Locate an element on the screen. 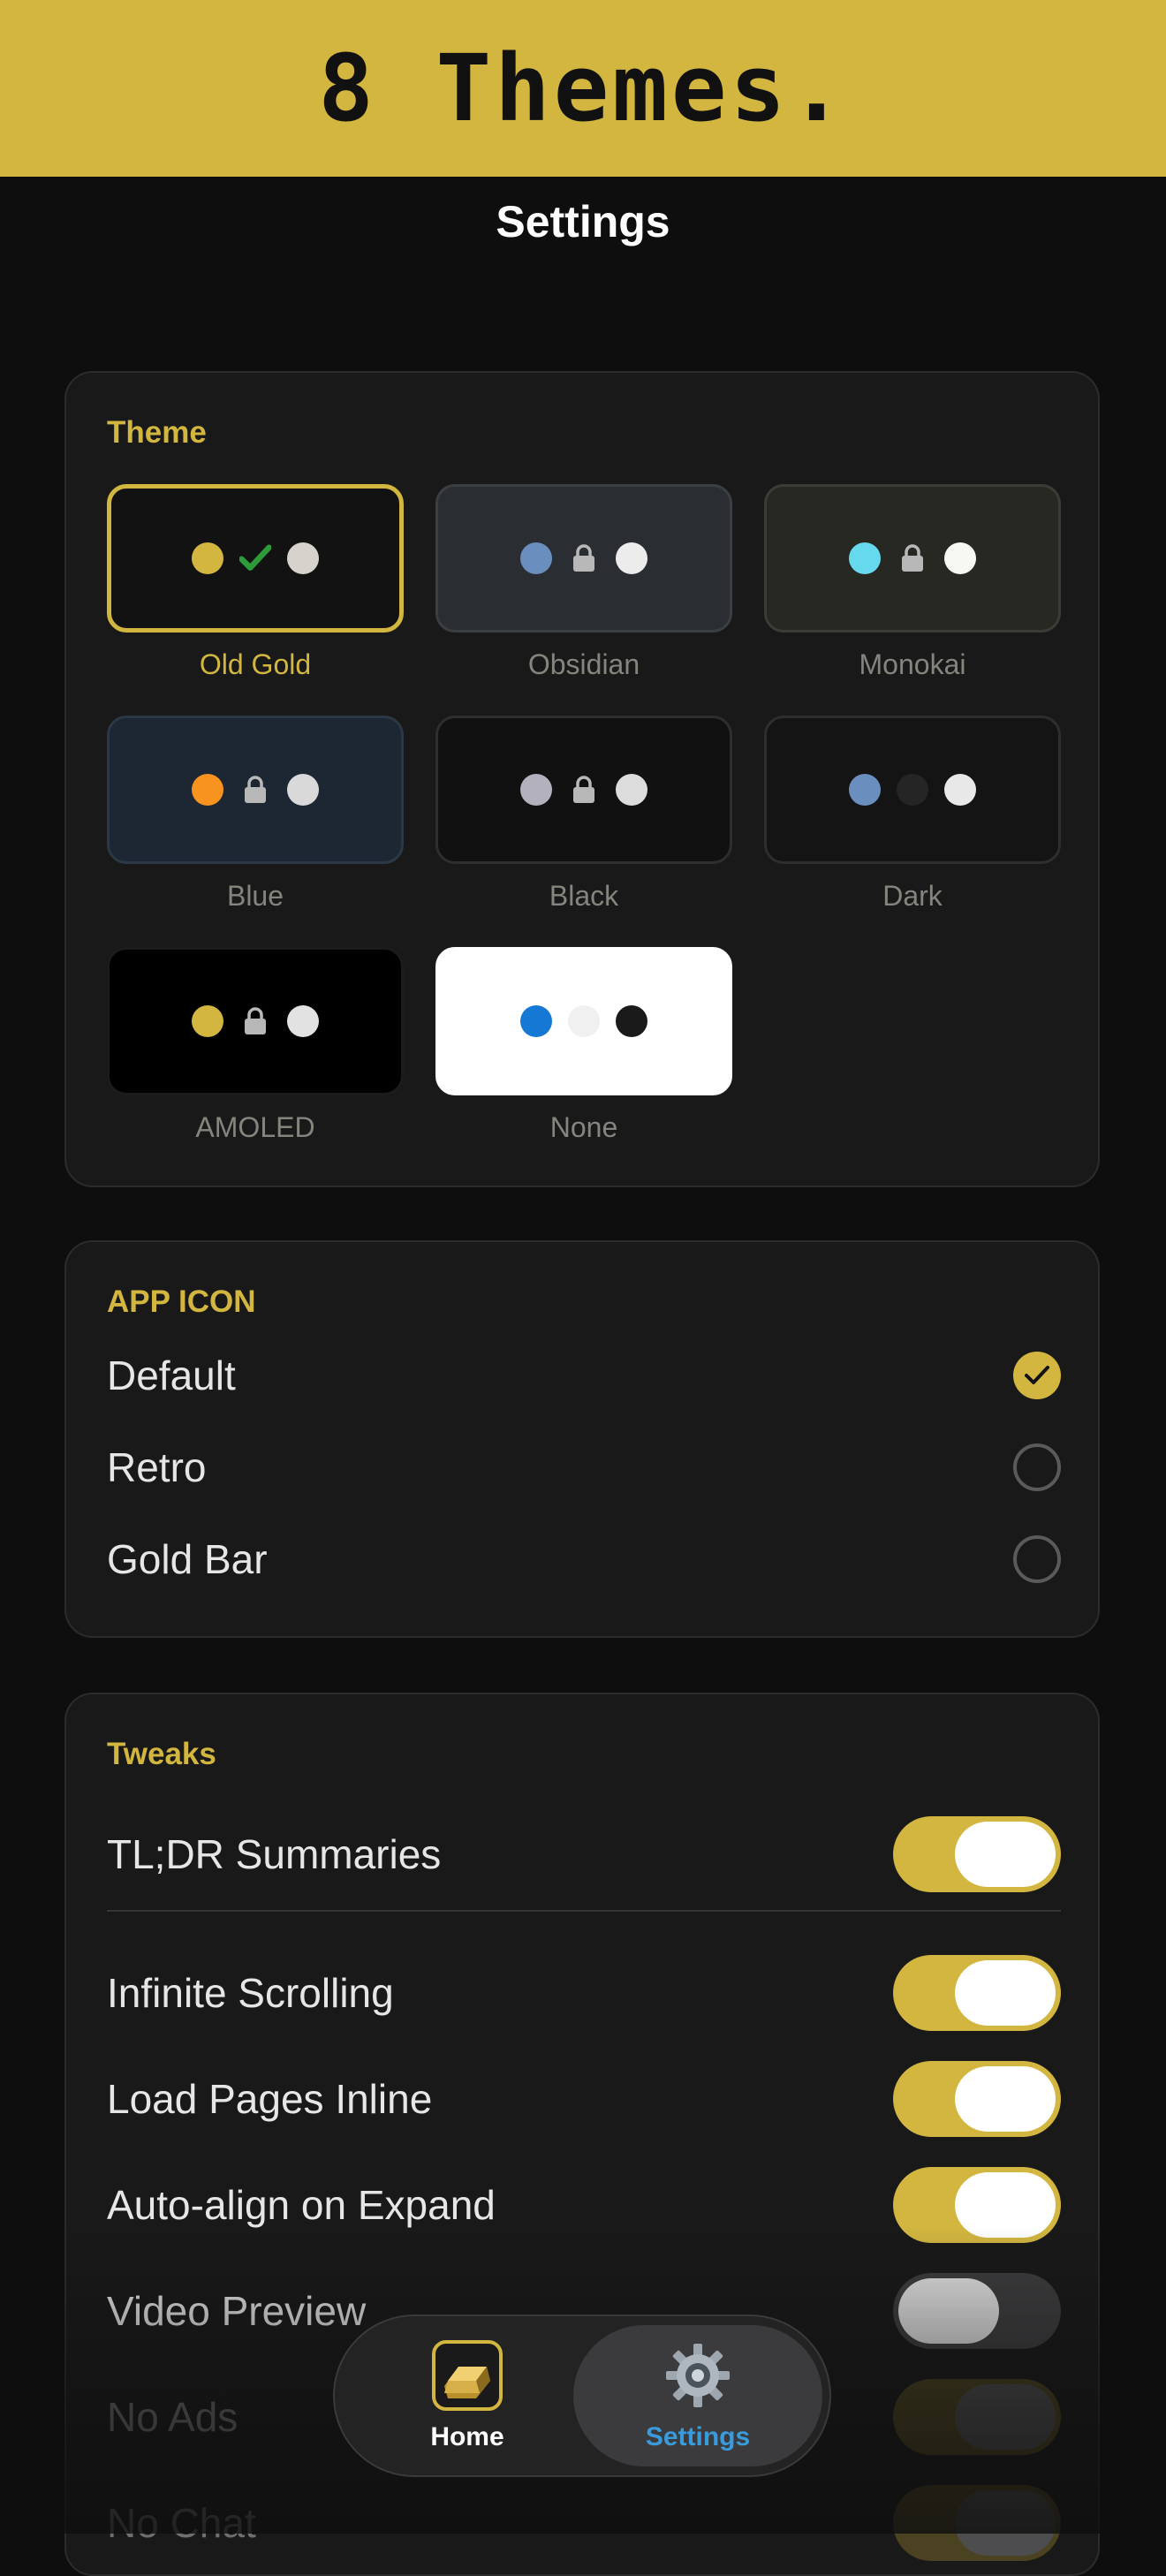  theme-name: None is located at coordinates (583, 1127).